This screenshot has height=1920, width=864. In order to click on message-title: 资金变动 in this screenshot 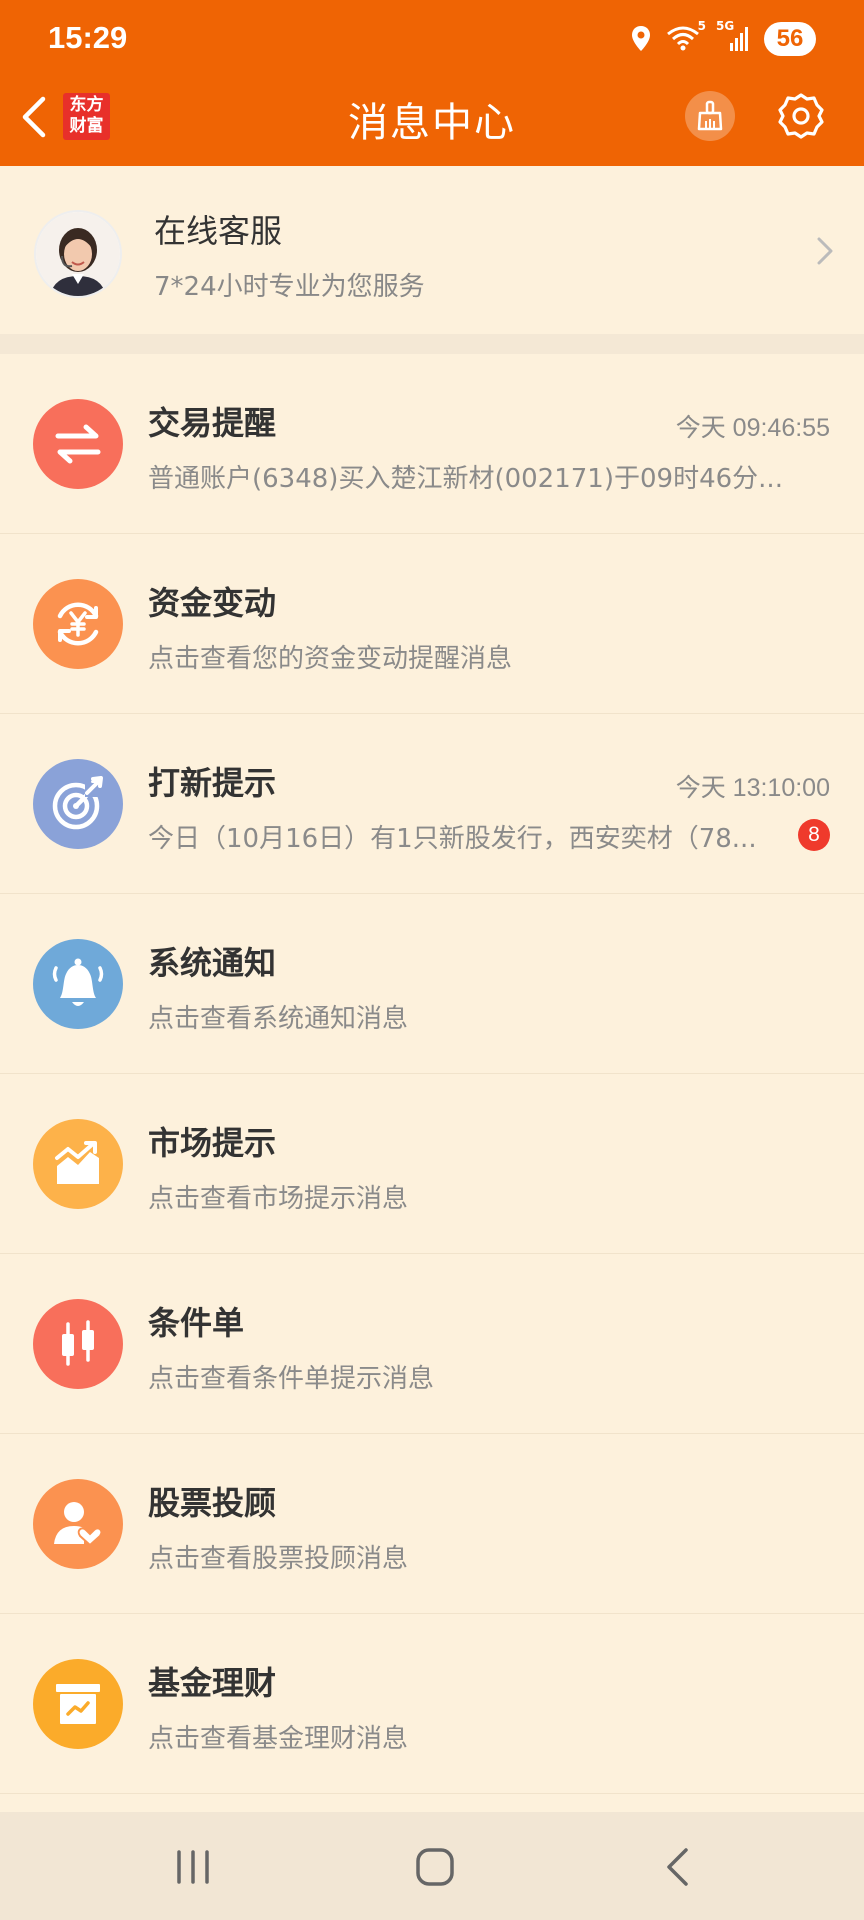, I will do `click(212, 603)`.